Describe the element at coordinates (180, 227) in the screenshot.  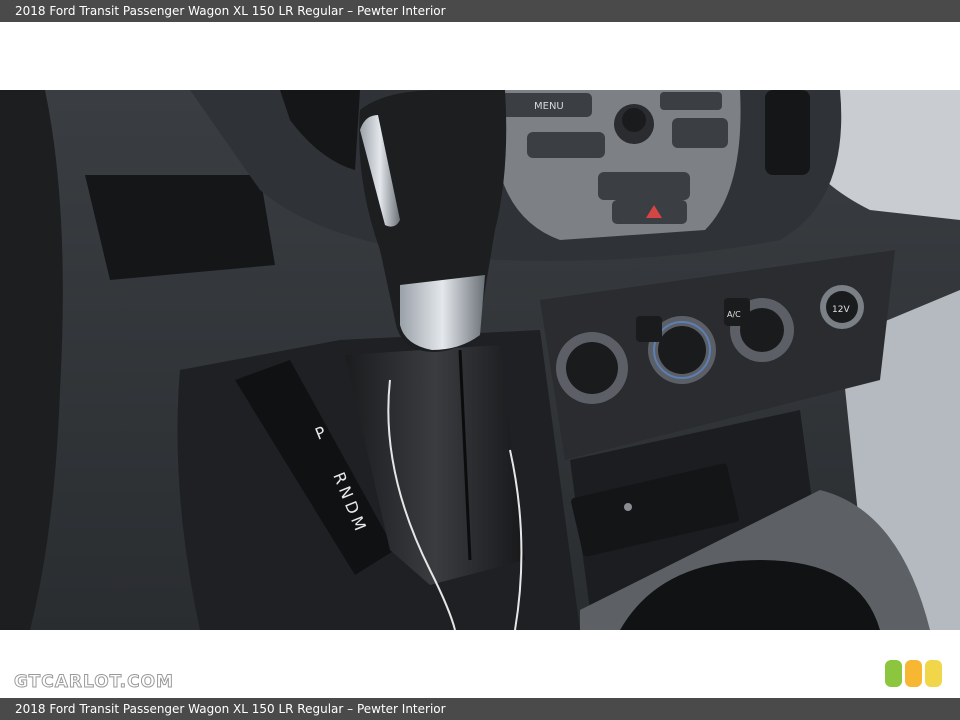
I see `storage-cubby` at that location.